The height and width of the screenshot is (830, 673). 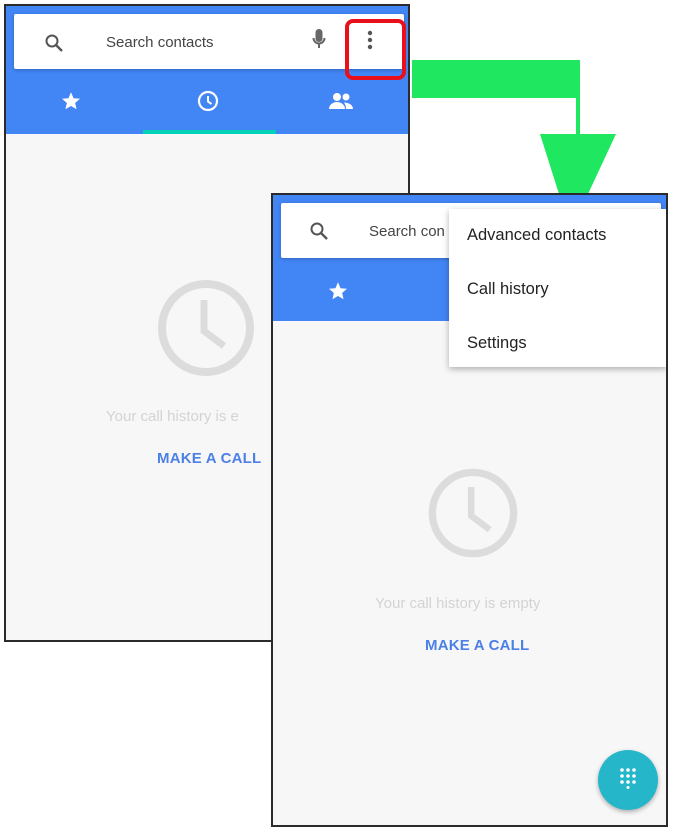 What do you see at coordinates (160, 42) in the screenshot?
I see `search-input: Search contacts` at bounding box center [160, 42].